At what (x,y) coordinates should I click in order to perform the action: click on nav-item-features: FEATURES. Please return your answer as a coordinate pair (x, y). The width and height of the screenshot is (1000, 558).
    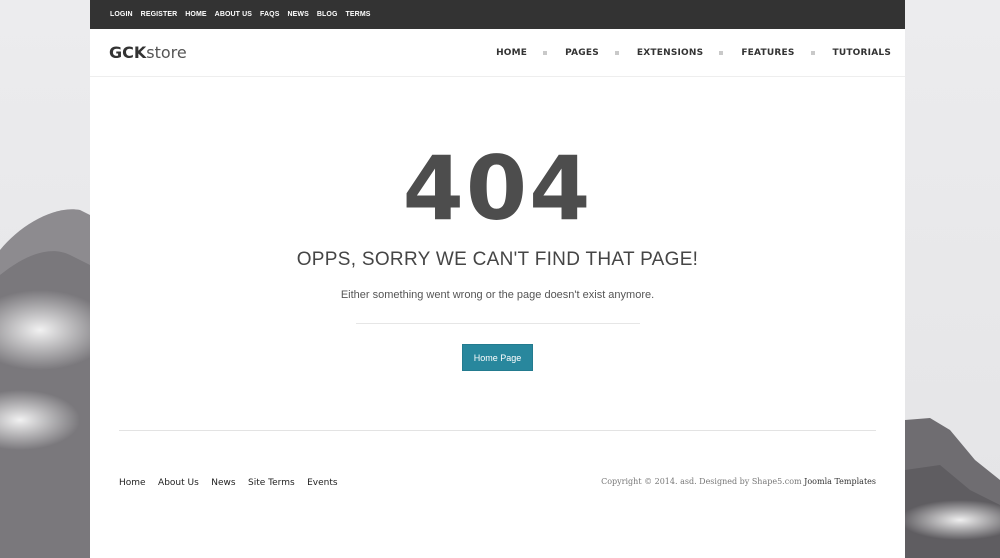
    Looking at the image, I should click on (767, 53).